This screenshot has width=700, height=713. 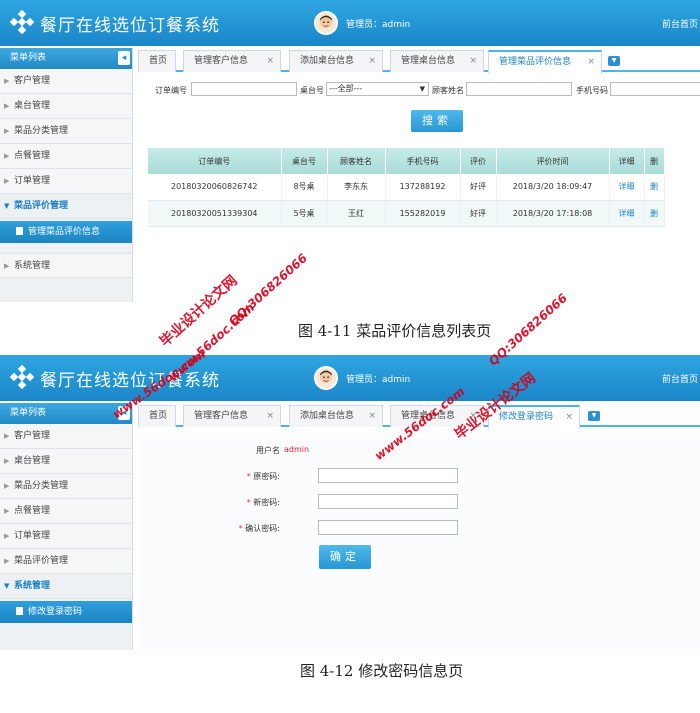 I want to click on sidebar-item-dish-reviews: ▼ 菜品评价管理, so click(x=66, y=206).